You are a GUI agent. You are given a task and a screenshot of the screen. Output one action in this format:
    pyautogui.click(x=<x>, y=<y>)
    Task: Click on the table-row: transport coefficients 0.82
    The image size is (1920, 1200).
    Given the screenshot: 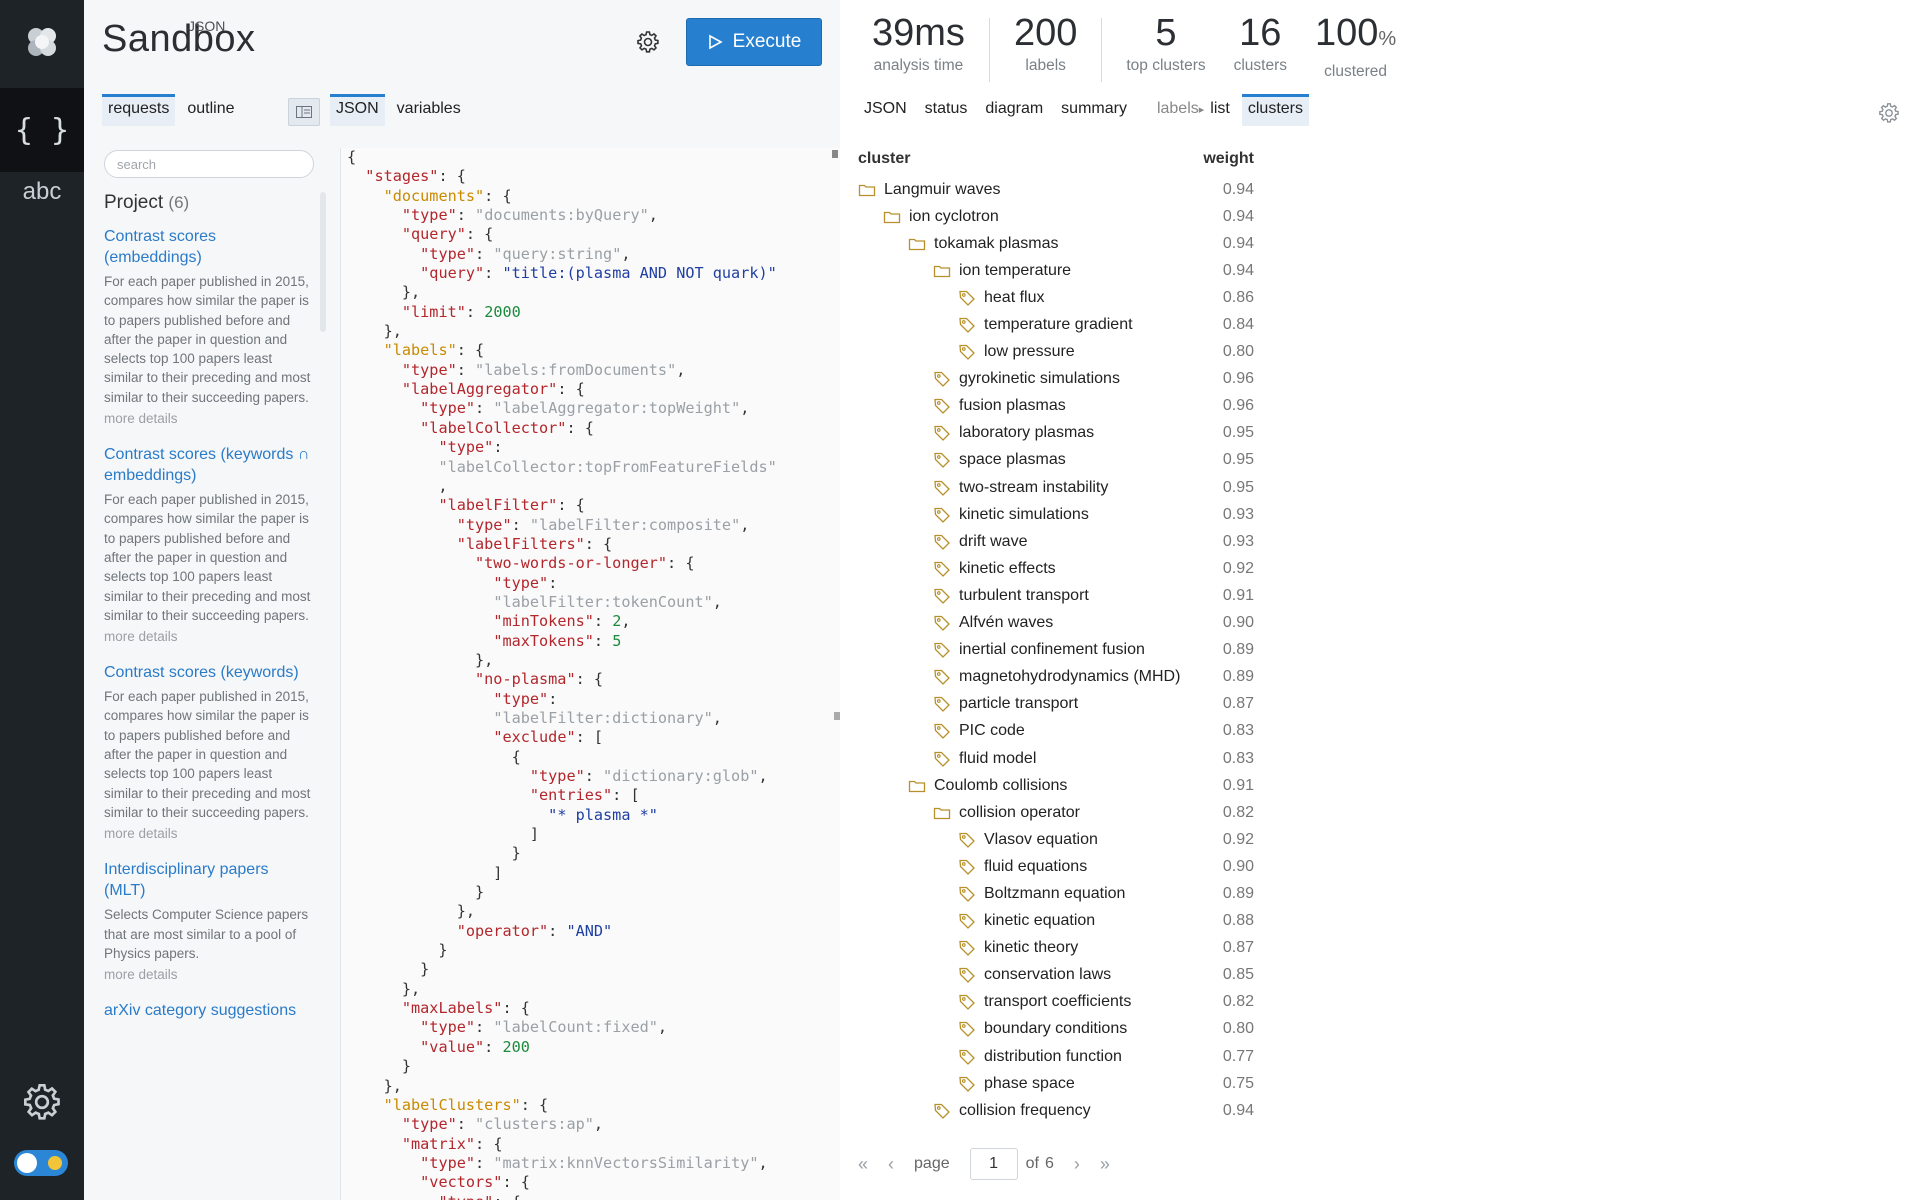 What is the action you would take?
    pyautogui.click(x=1058, y=1002)
    